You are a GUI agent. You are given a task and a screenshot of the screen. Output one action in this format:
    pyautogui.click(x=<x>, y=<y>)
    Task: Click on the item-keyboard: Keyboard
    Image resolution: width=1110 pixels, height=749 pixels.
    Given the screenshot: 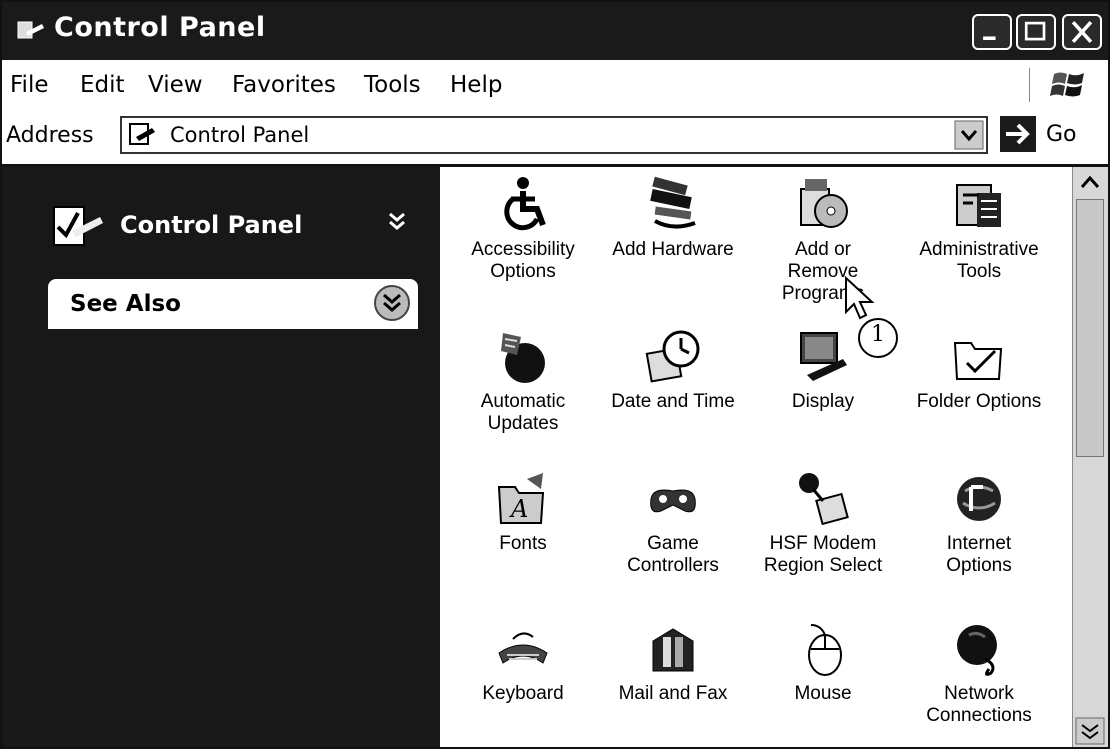 What is the action you would take?
    pyautogui.click(x=523, y=662)
    